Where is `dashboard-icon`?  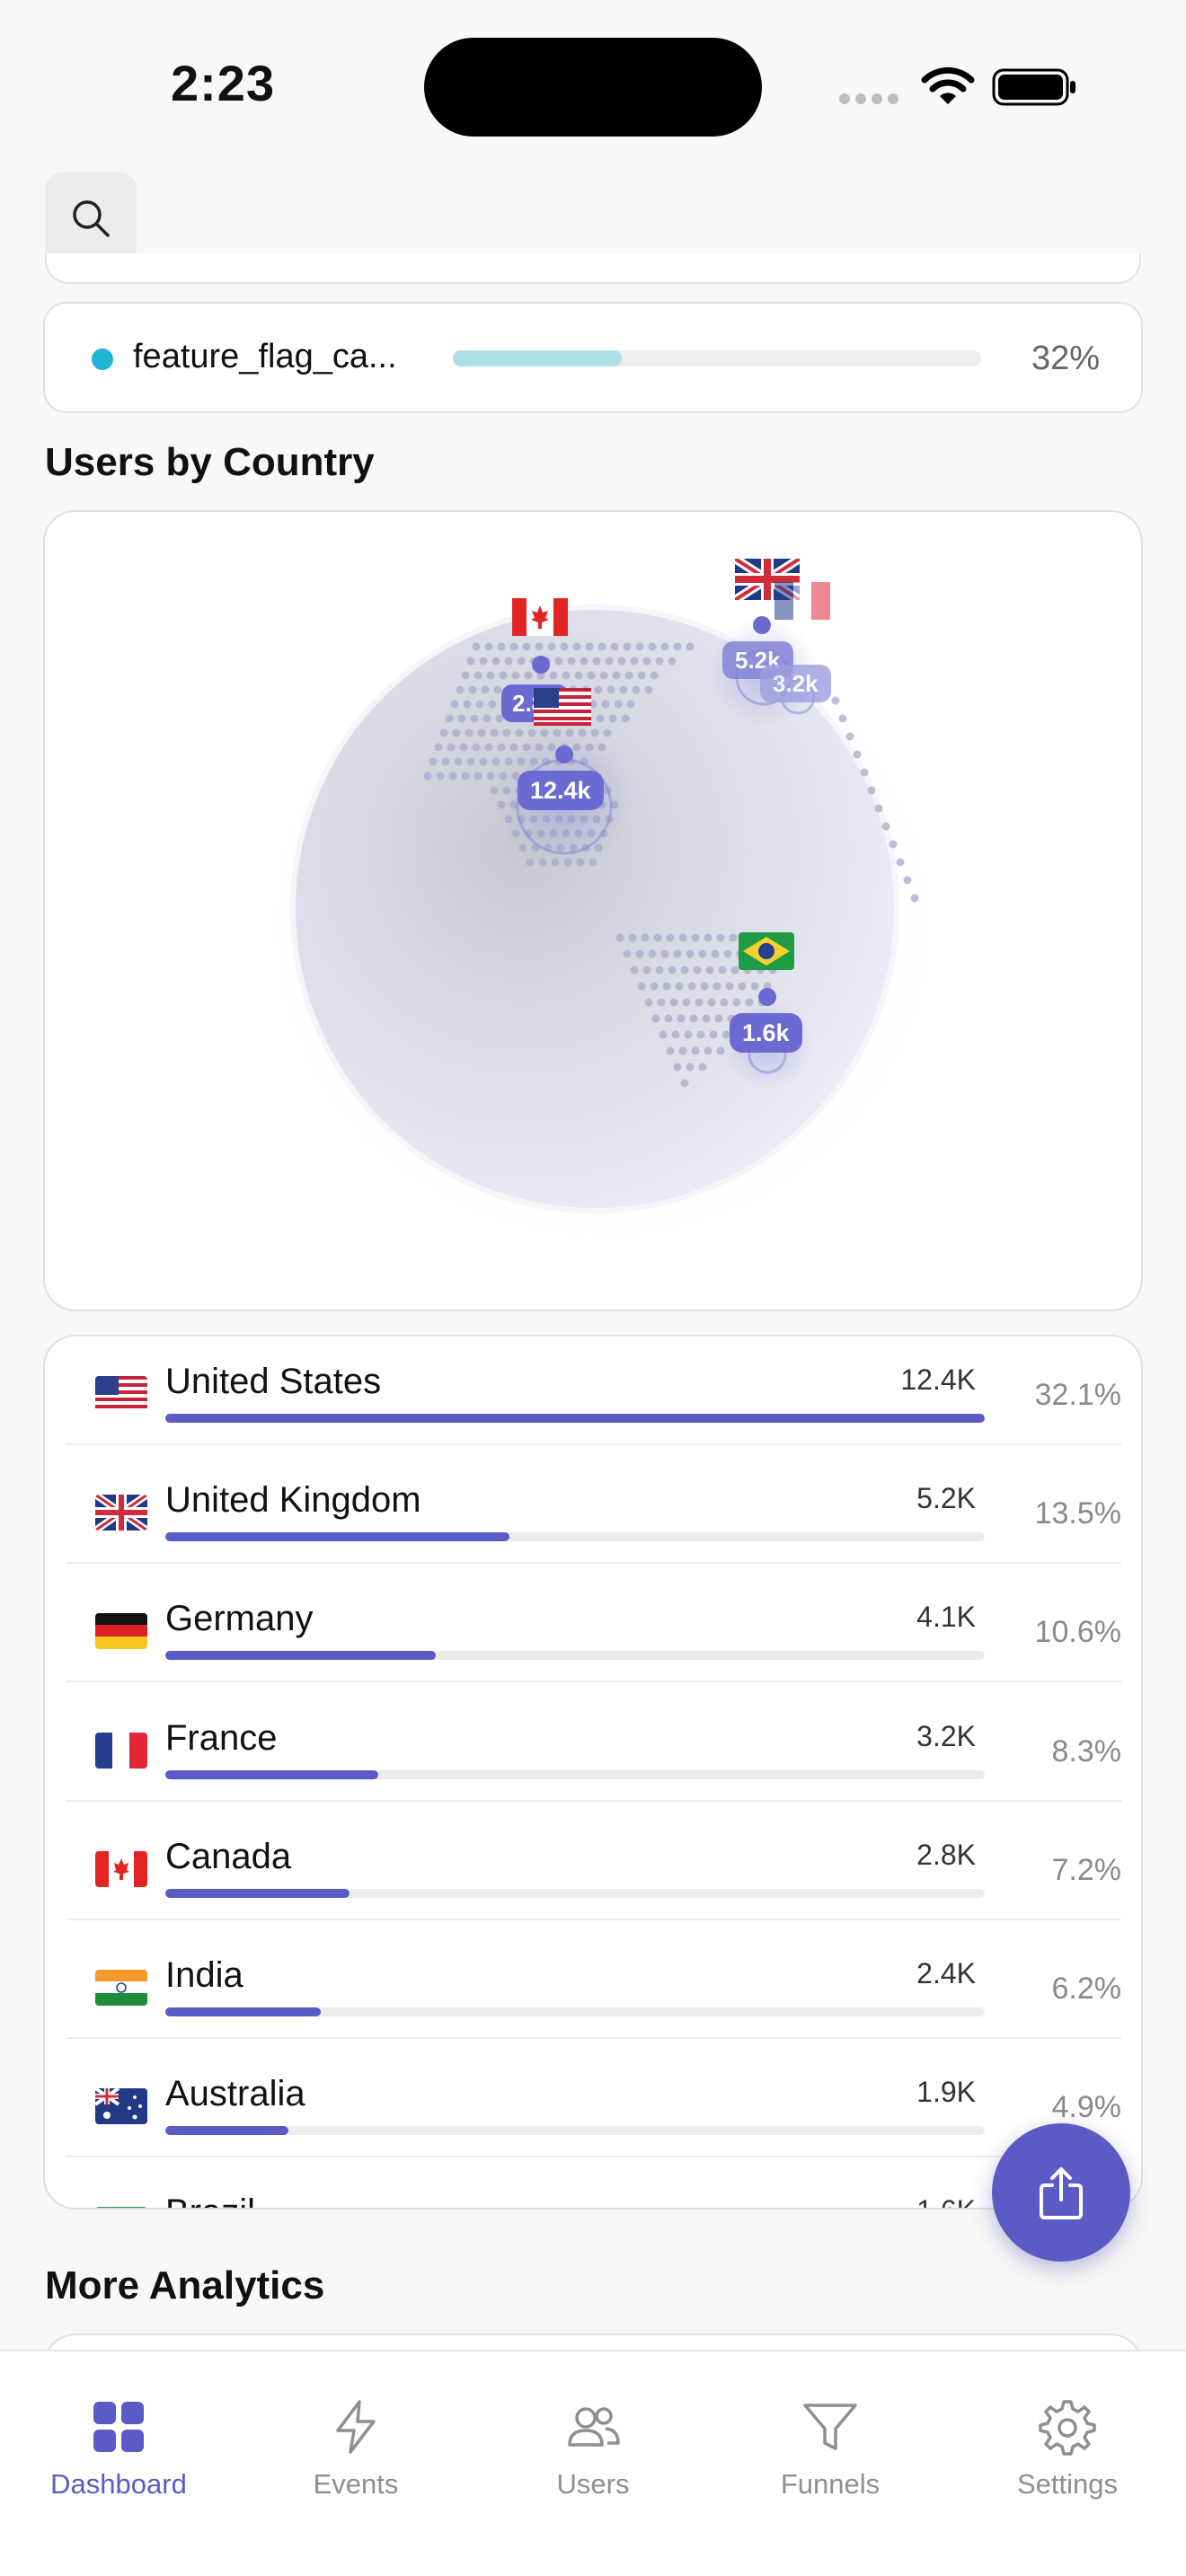
dashboard-icon is located at coordinates (118, 2427).